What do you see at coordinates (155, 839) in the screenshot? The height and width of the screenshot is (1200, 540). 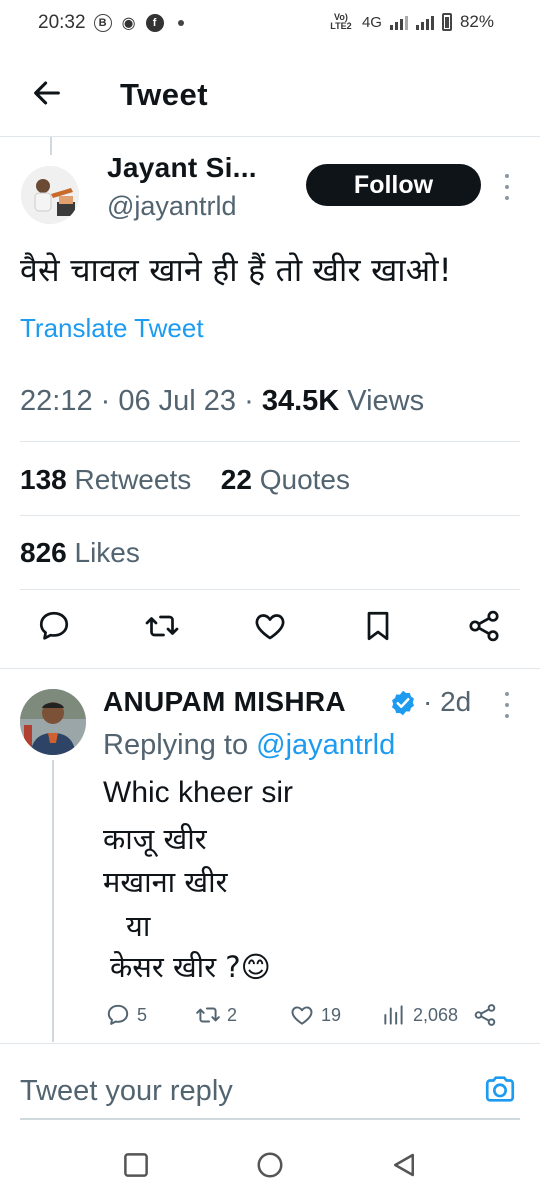 I see `reply-line-2: काजू खीर` at bounding box center [155, 839].